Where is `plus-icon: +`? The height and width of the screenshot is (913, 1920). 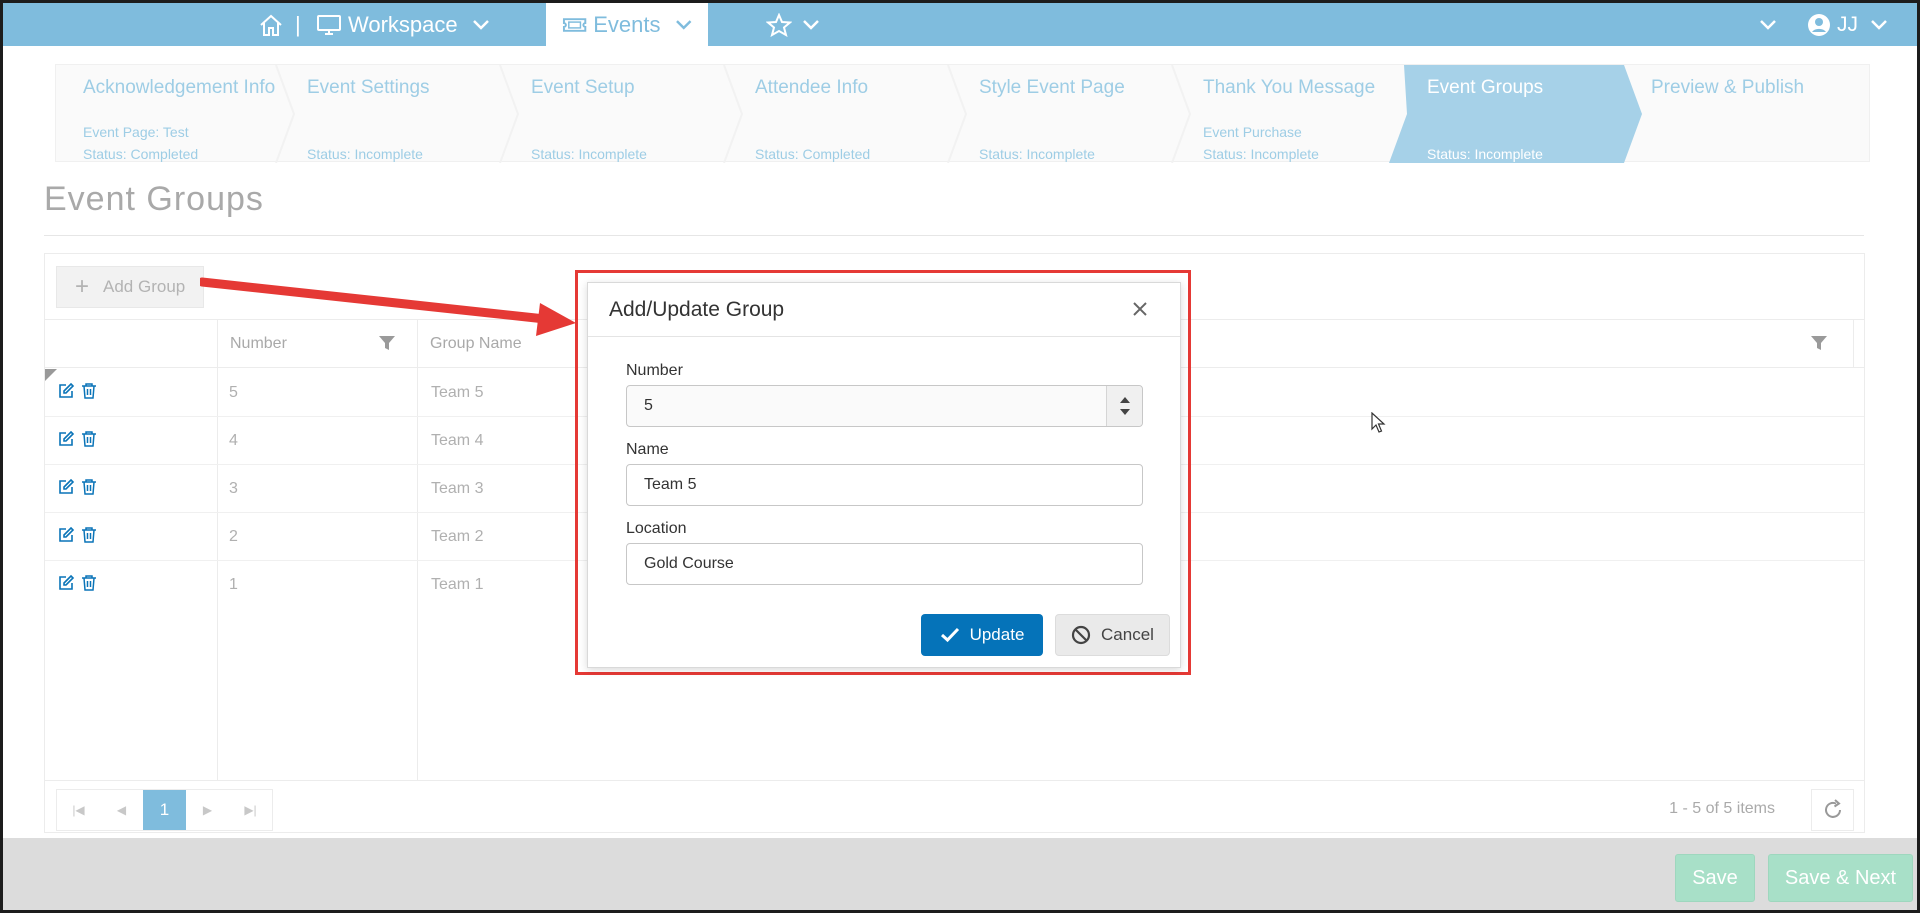 plus-icon: + is located at coordinates (82, 286).